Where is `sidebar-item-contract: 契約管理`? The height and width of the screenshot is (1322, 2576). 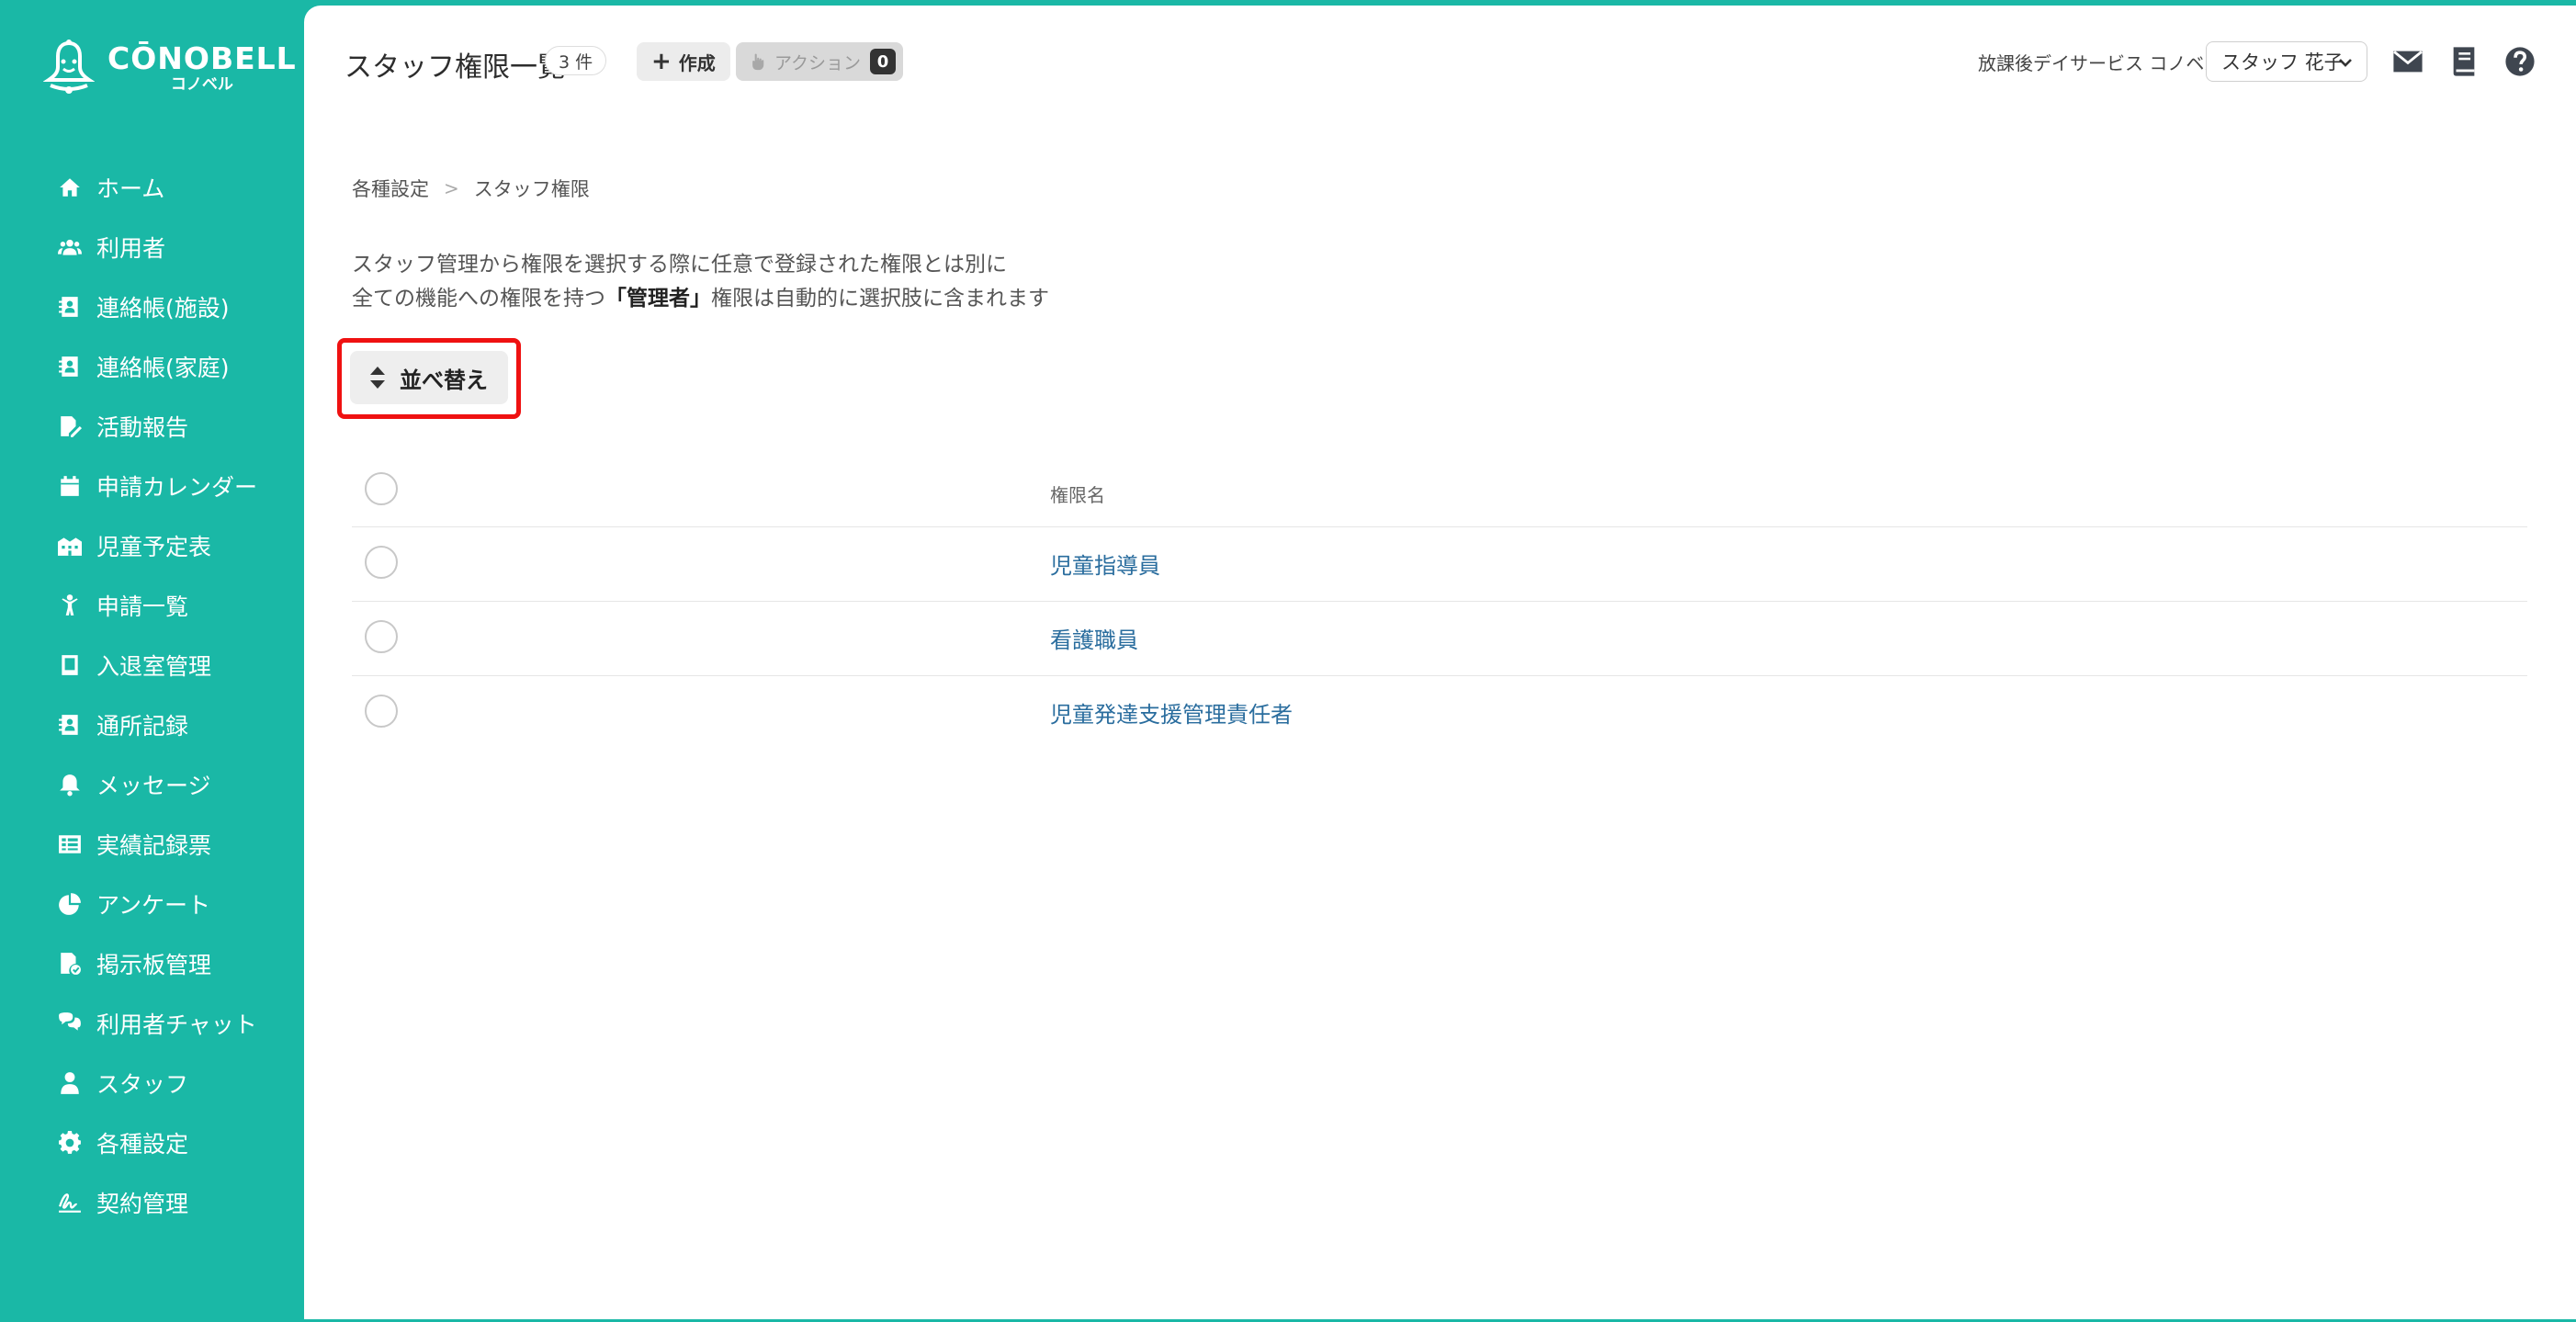 sidebar-item-contract: 契約管理 is located at coordinates (153, 1202).